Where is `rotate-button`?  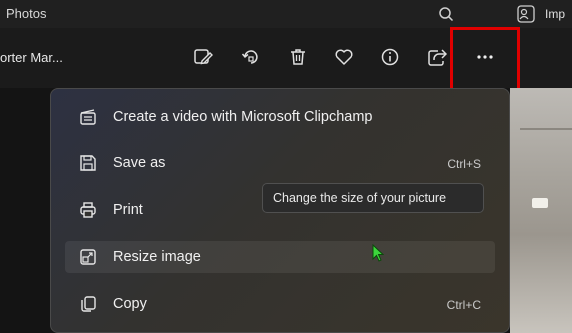
rotate-button is located at coordinates (251, 57).